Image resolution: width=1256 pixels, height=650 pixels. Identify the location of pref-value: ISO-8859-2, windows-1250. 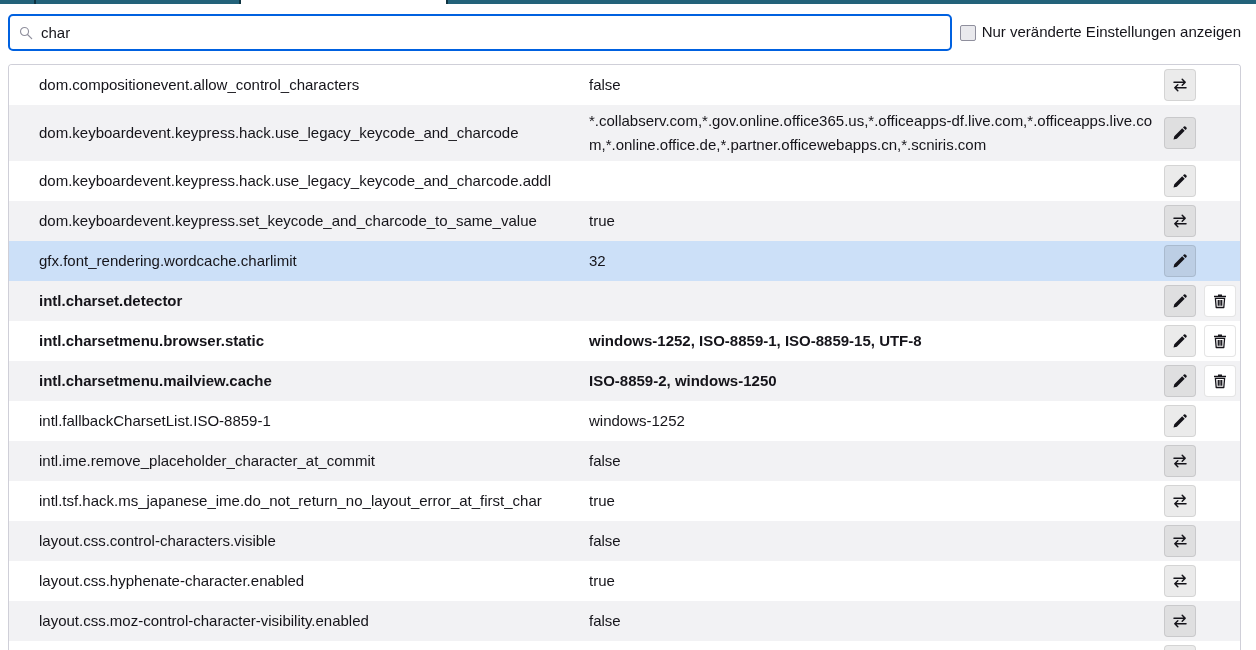
(683, 380).